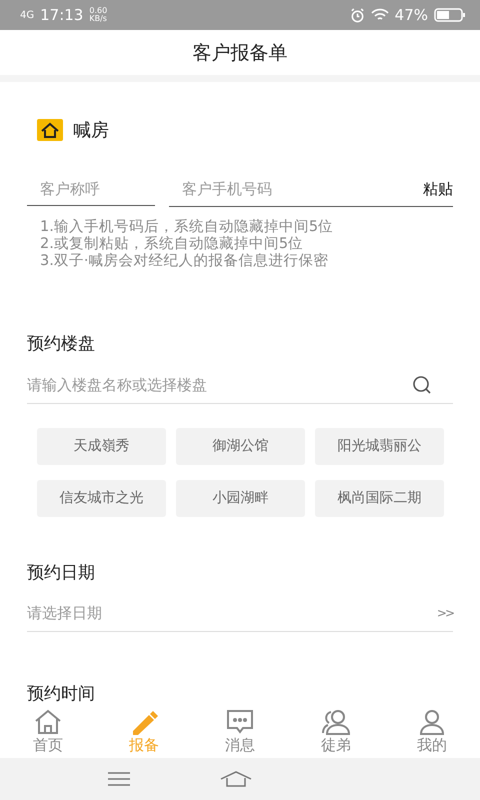 This screenshot has height=800, width=480. What do you see at coordinates (171, 244) in the screenshot?
I see `hint-text: 2.或复制粘贴，系统自动隐藏掉中间5位` at bounding box center [171, 244].